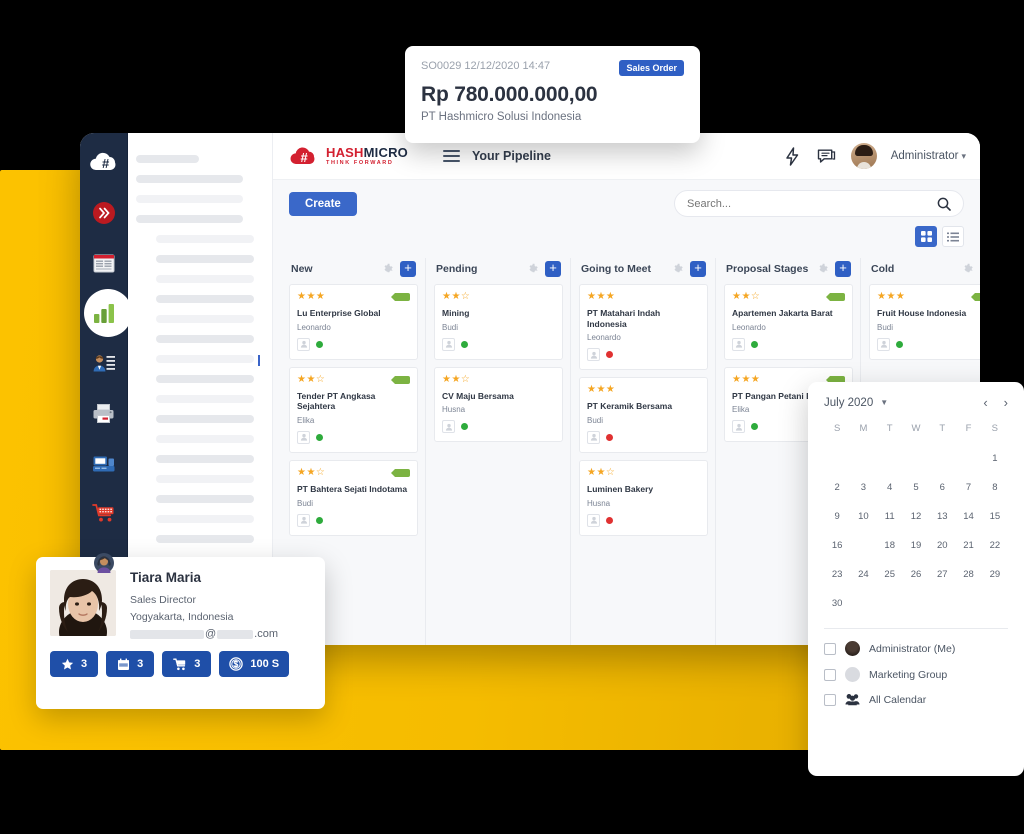  What do you see at coordinates (651, 68) in the screenshot?
I see `sales-order-badge: Sales Order` at bounding box center [651, 68].